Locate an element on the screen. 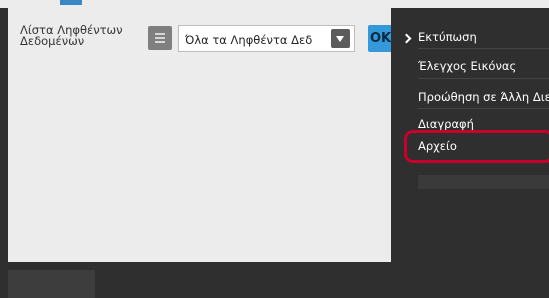 The width and height of the screenshot is (549, 298). chevron-down-icon is located at coordinates (340, 38).